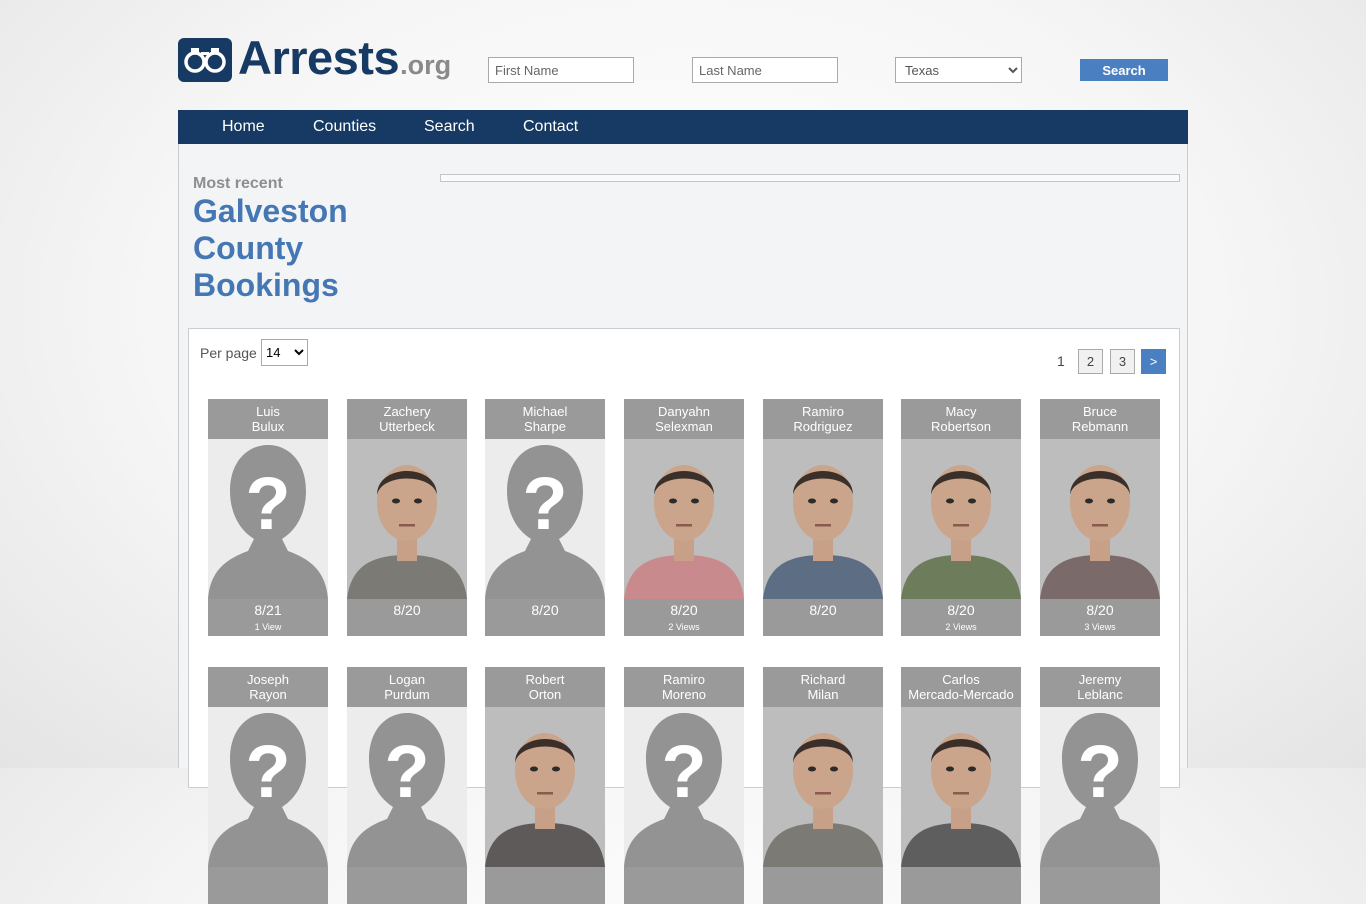 This screenshot has width=1366, height=904. Describe the element at coordinates (407, 679) in the screenshot. I see `booking-first-name: Logan` at that location.